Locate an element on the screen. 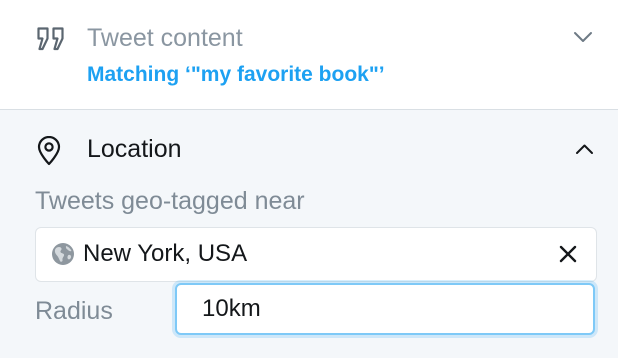 This screenshot has height=358, width=618. tweet-content-title: Tweet content is located at coordinates (165, 38).